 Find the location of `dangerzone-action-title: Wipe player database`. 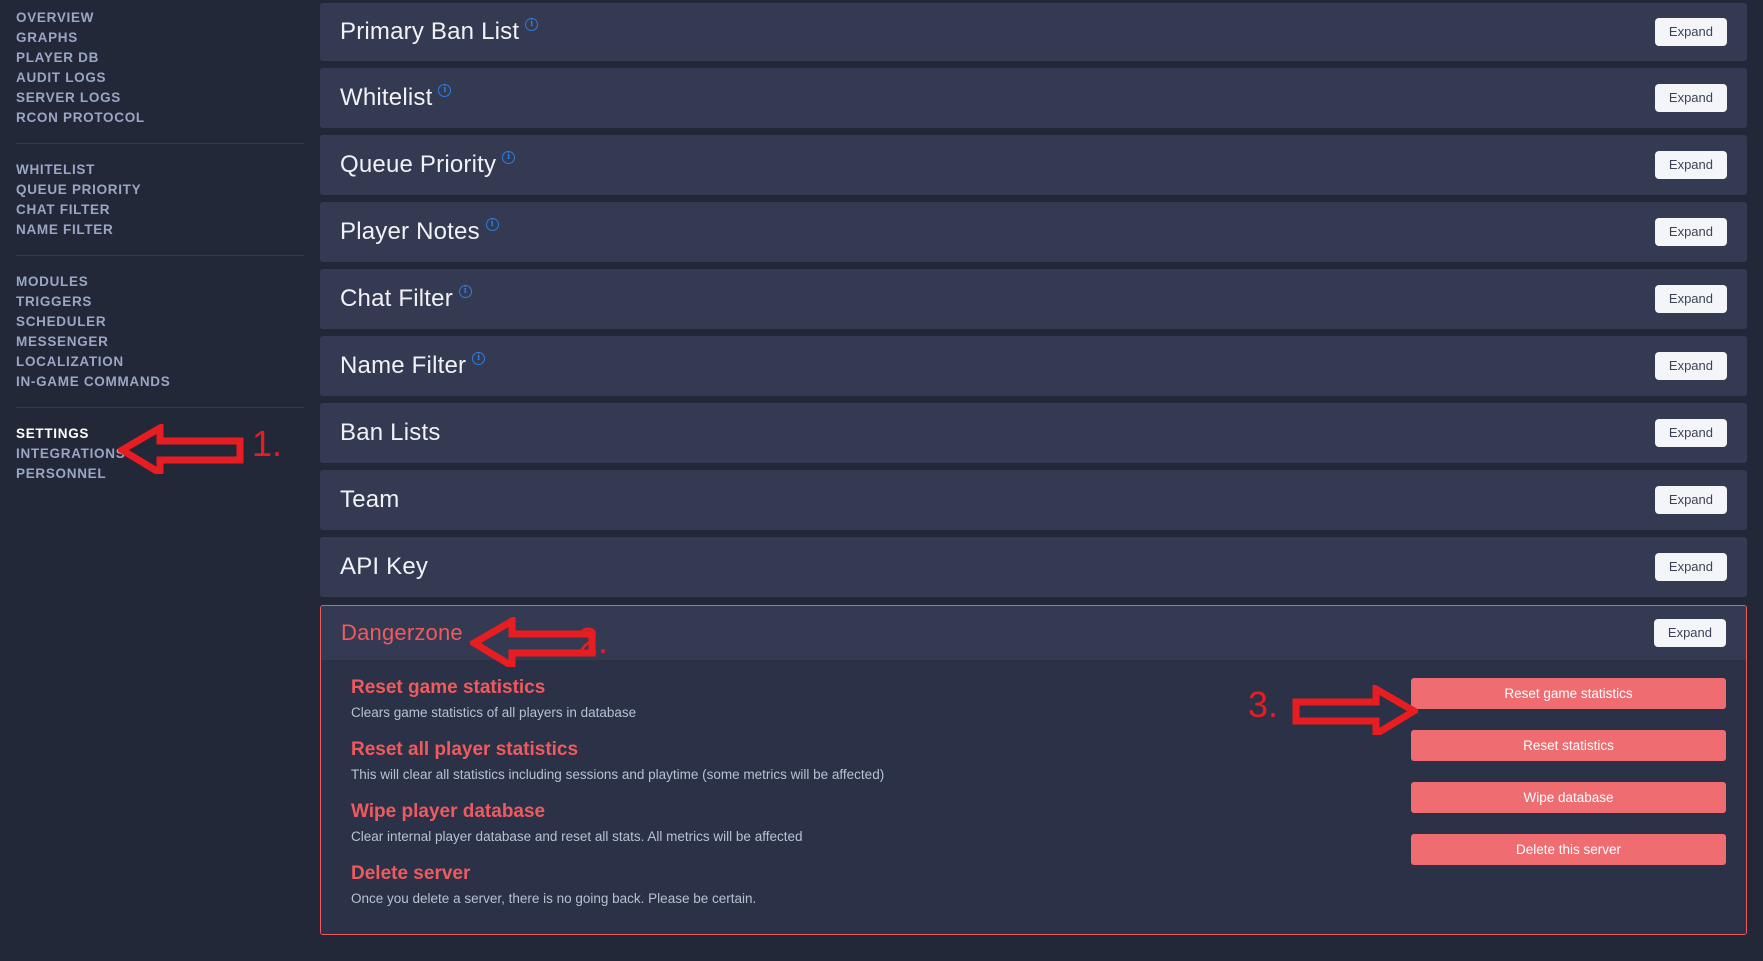

dangerzone-action-title: Wipe player database is located at coordinates (448, 812).